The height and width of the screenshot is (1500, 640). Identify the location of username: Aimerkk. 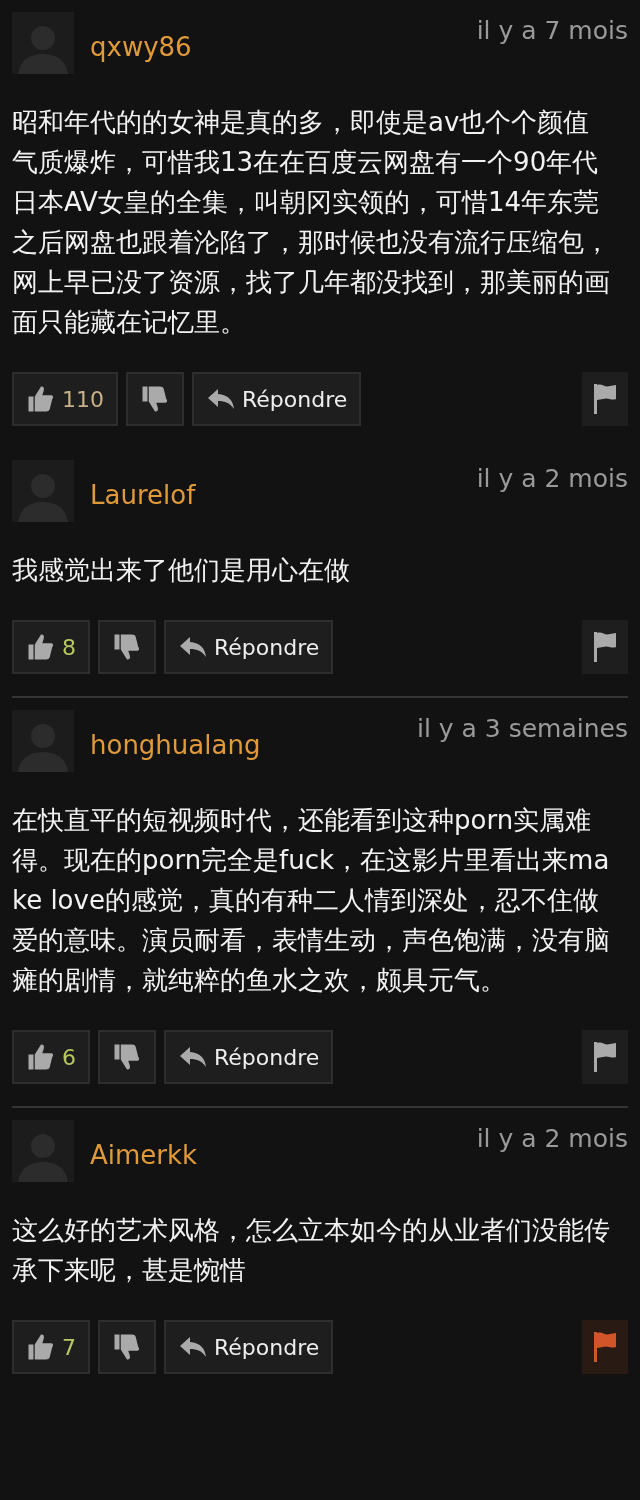
(275, 1155).